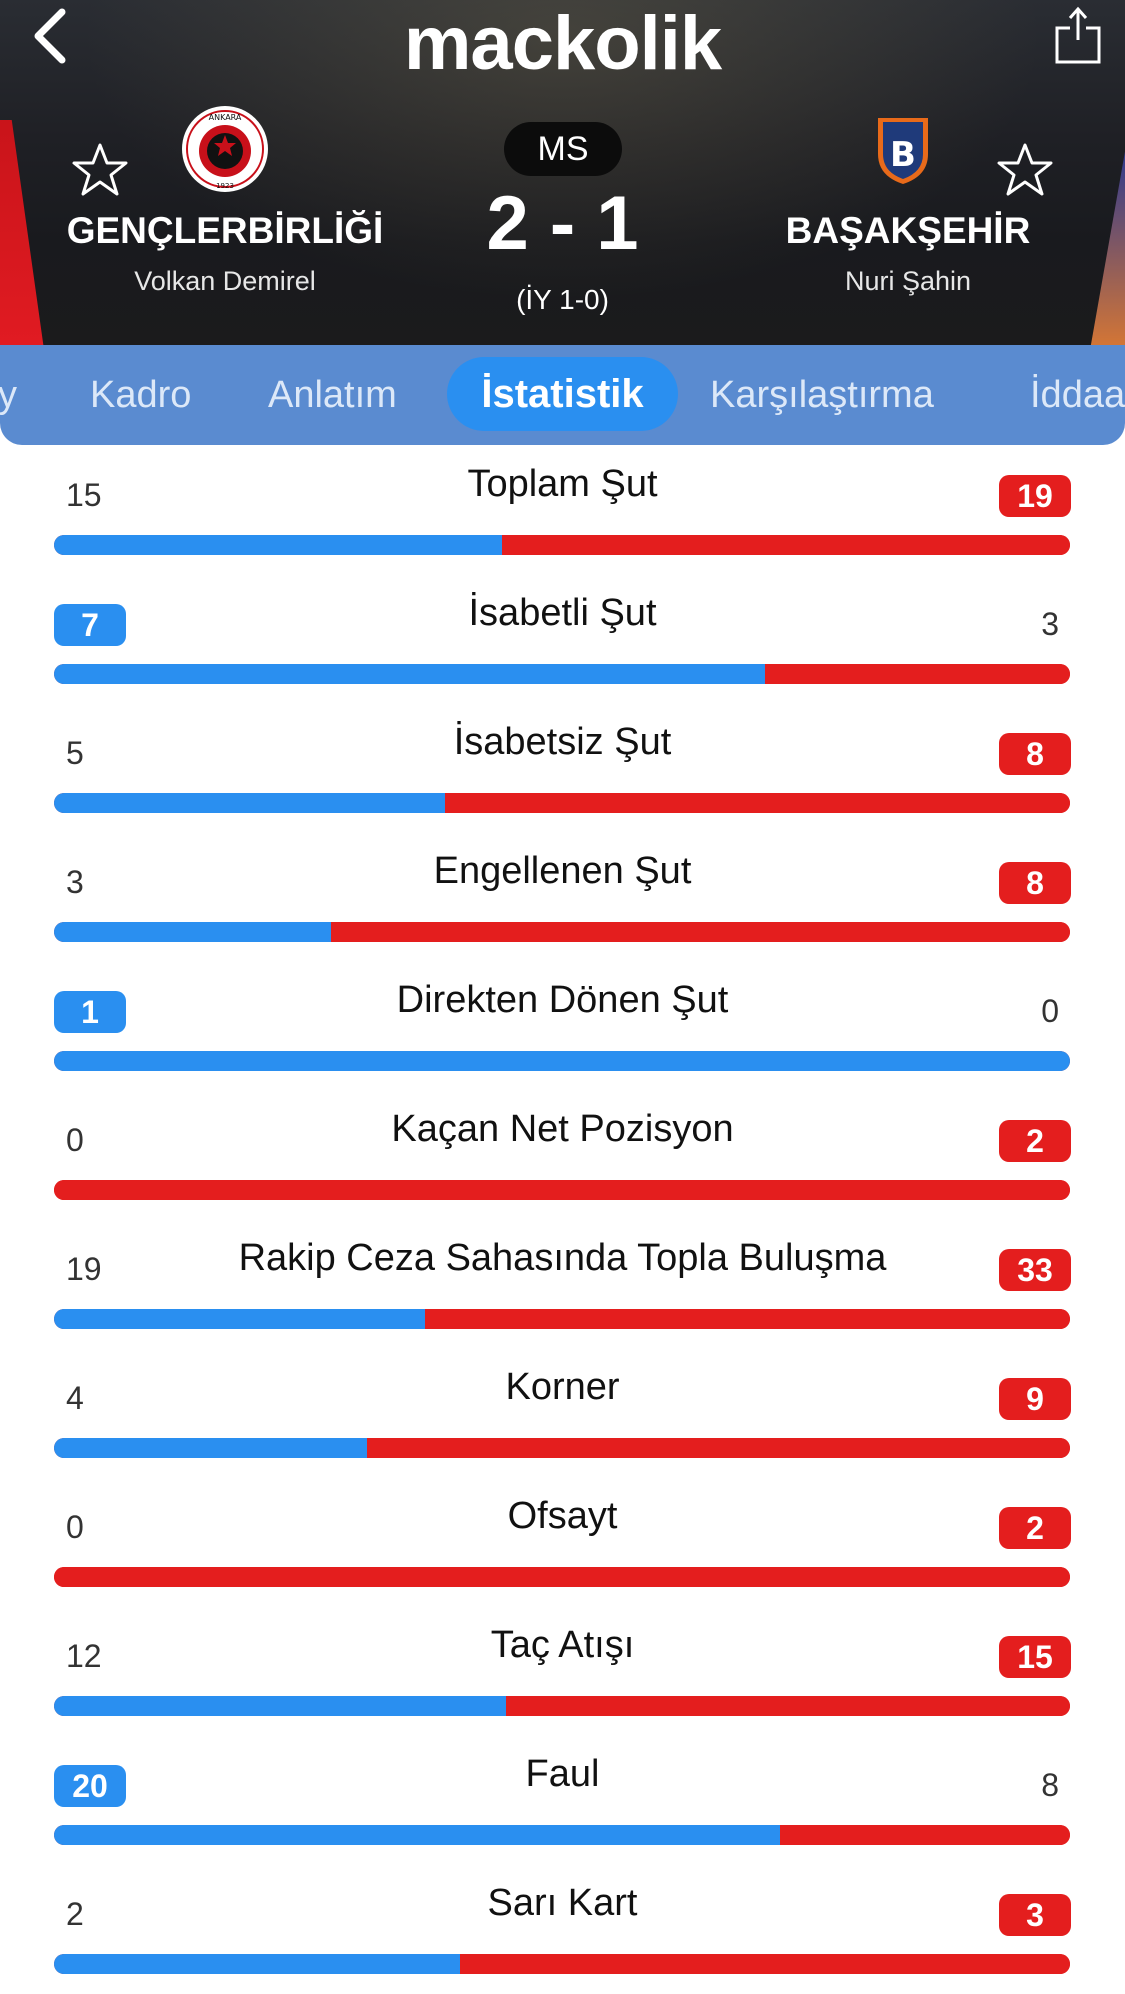  What do you see at coordinates (562, 1000) in the screenshot?
I see `stat-label: Direkten Dönen Şut` at bounding box center [562, 1000].